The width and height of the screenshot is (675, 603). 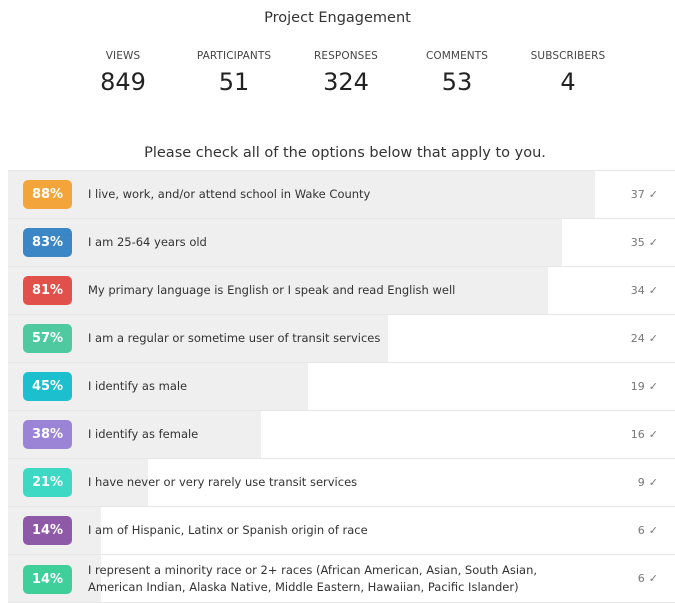 What do you see at coordinates (346, 56) in the screenshot?
I see `stat-label: RESPONSES` at bounding box center [346, 56].